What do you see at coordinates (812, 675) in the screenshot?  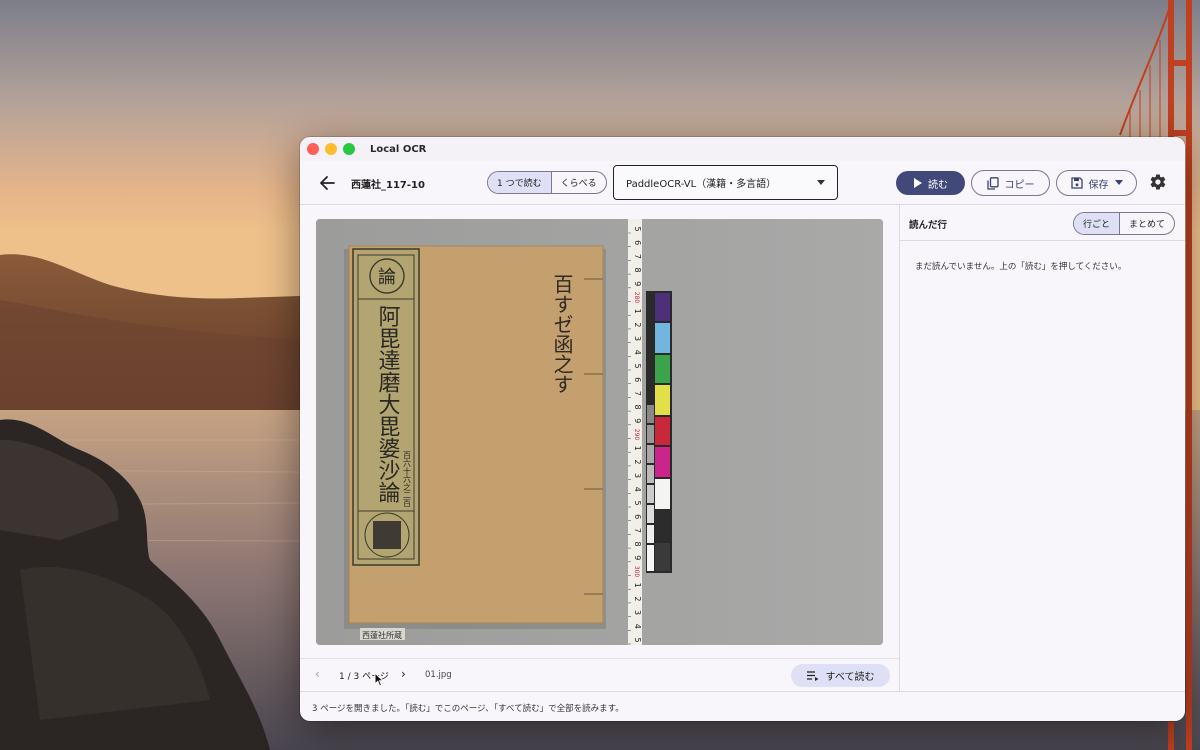 I see `list-read-icon` at bounding box center [812, 675].